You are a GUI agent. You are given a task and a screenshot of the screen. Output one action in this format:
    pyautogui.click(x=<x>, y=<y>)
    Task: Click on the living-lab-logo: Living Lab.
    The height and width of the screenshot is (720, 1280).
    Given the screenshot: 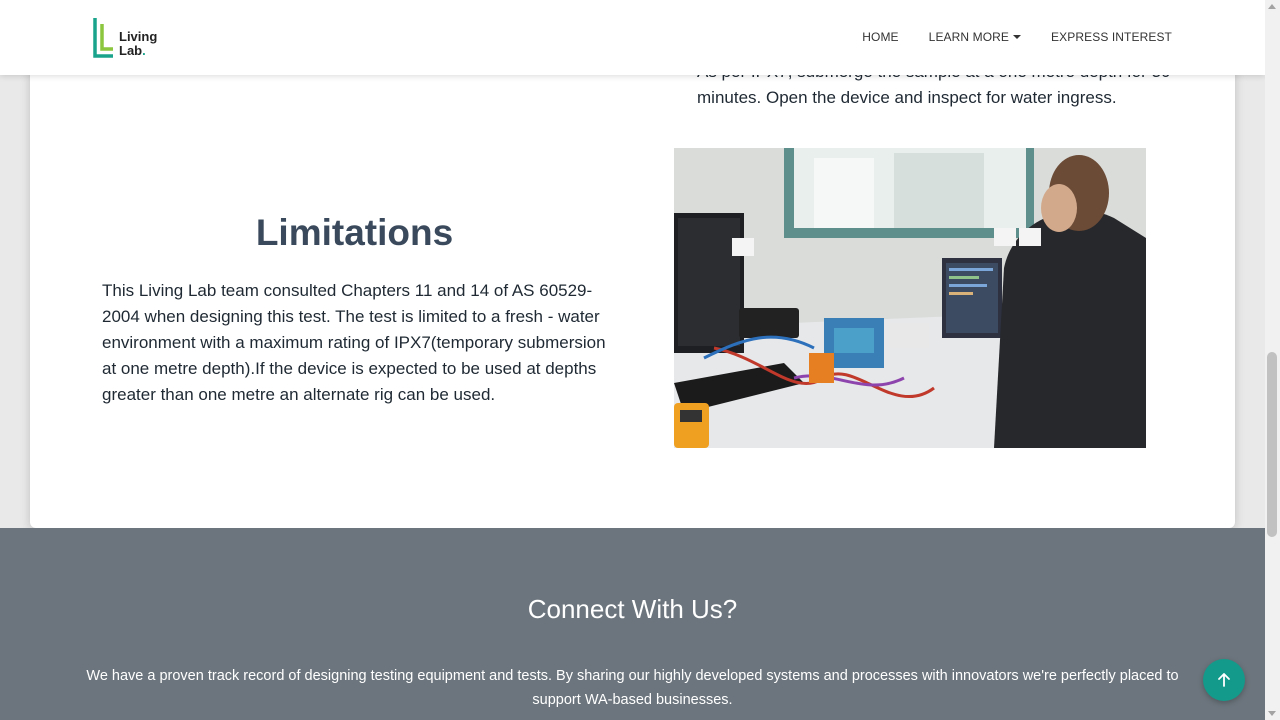 What is the action you would take?
    pyautogui.click(x=128, y=39)
    